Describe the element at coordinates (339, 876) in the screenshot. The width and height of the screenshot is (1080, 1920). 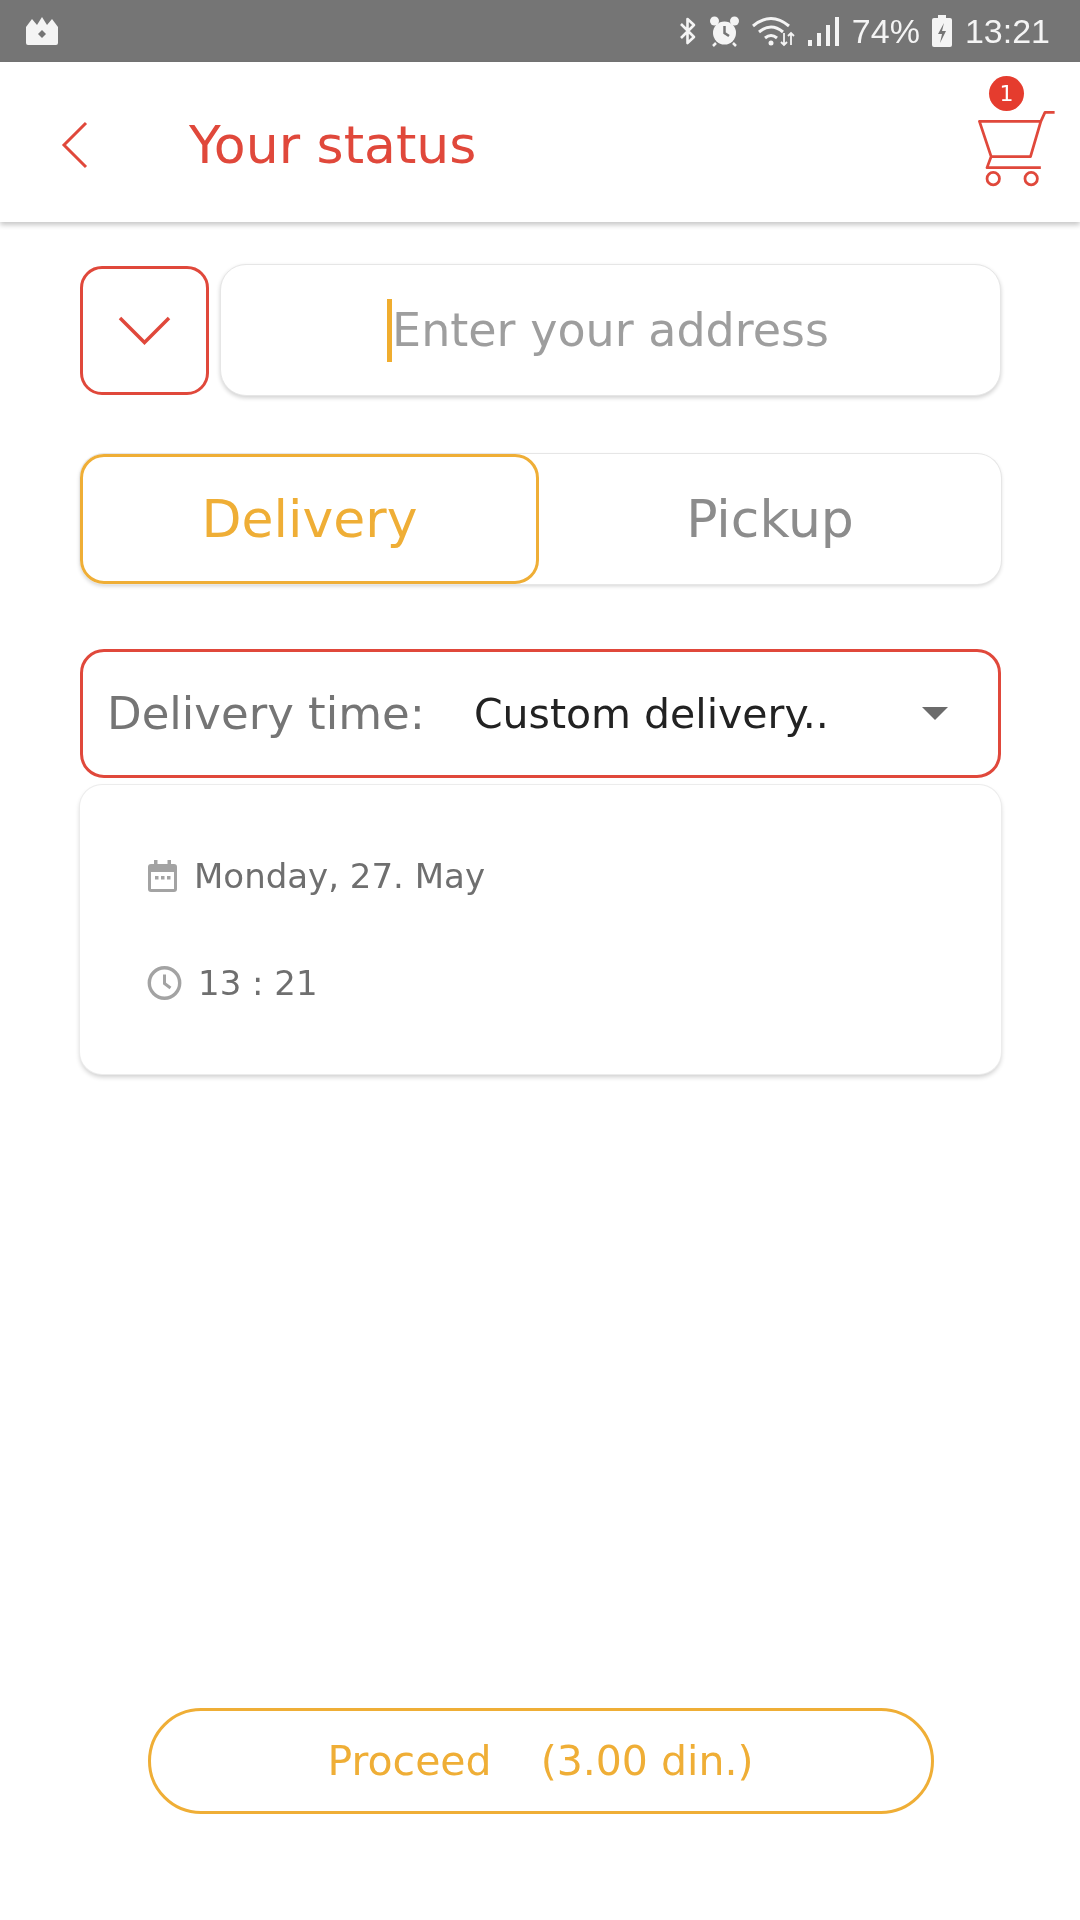
I see `date-value: Monday, 27. May` at that location.